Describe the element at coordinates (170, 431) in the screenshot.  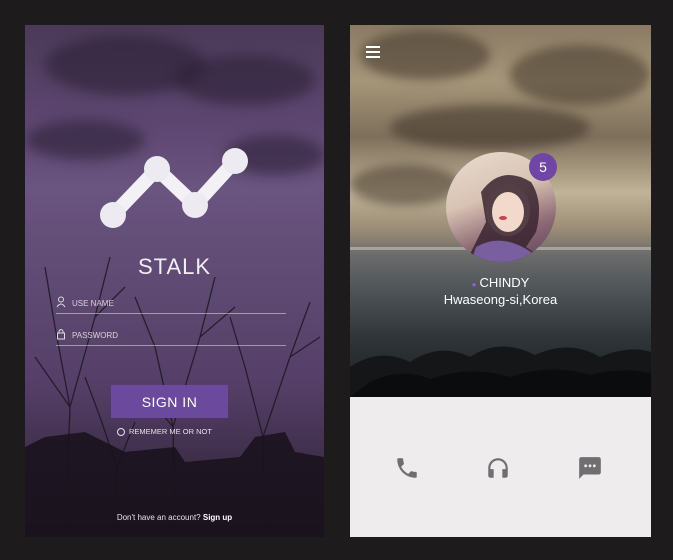
I see `remember-me-label: REMEMER ME OR NOT` at that location.